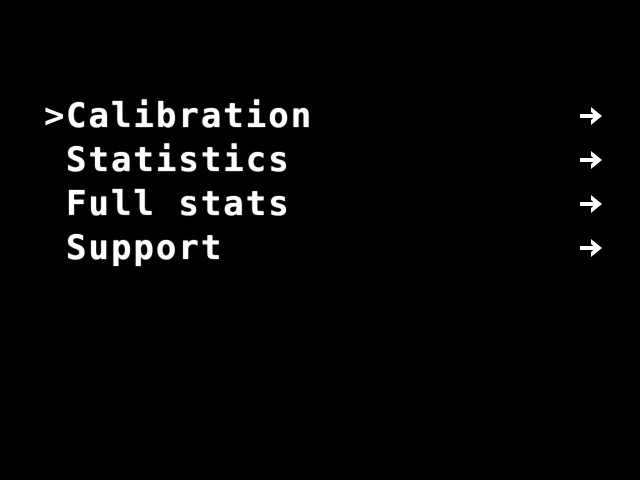  I want to click on menu-item-label: Statistics, so click(178, 160).